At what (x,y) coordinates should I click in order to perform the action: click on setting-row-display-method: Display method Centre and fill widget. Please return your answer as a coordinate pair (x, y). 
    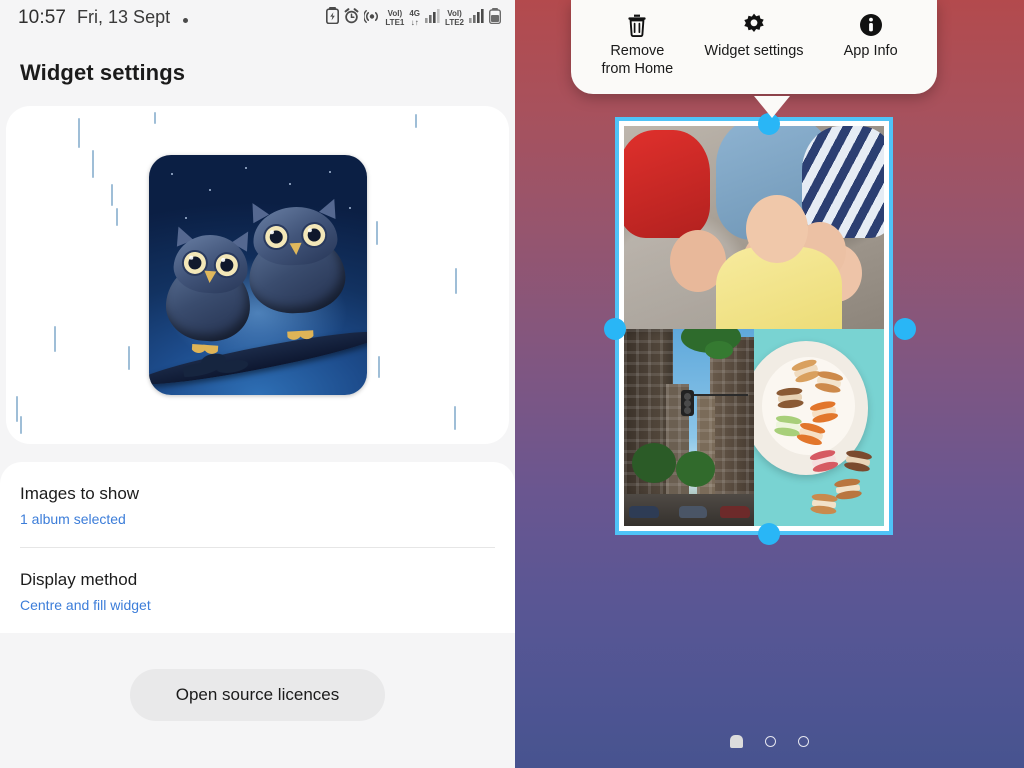
    Looking at the image, I should click on (257, 590).